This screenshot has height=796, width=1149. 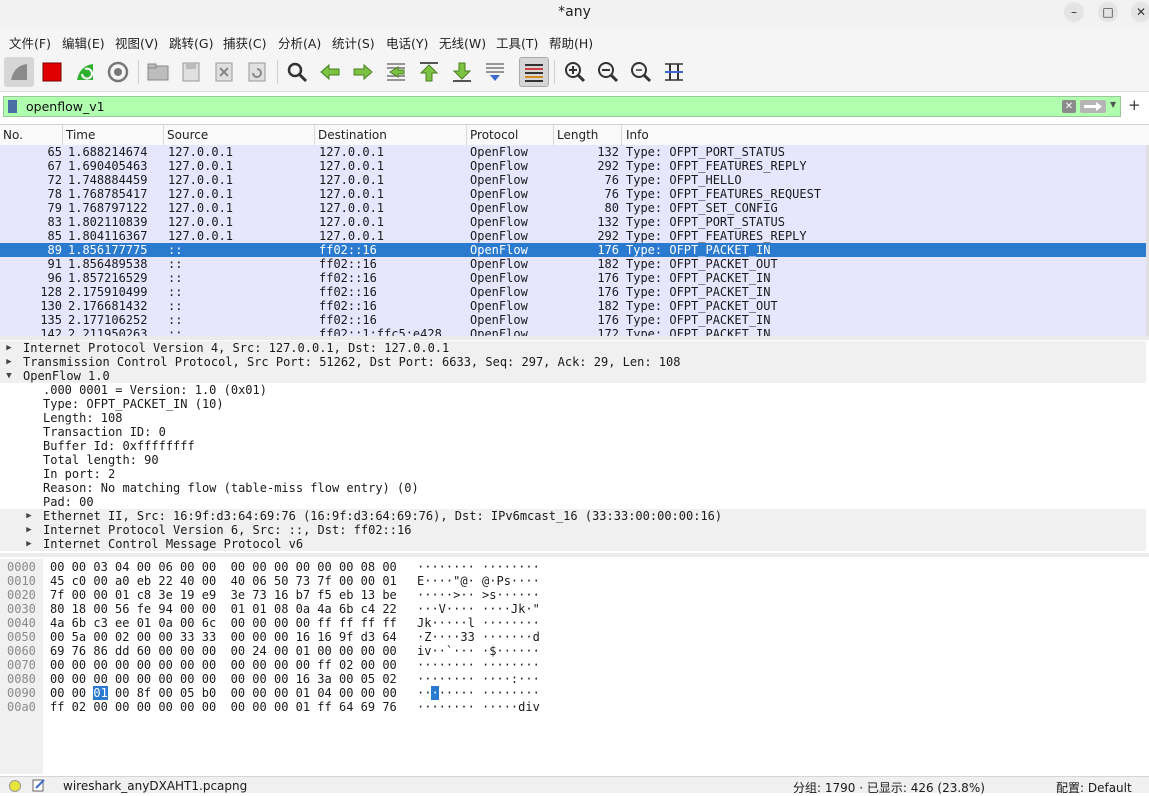 I want to click on go-first-icon, so click(x=429, y=72).